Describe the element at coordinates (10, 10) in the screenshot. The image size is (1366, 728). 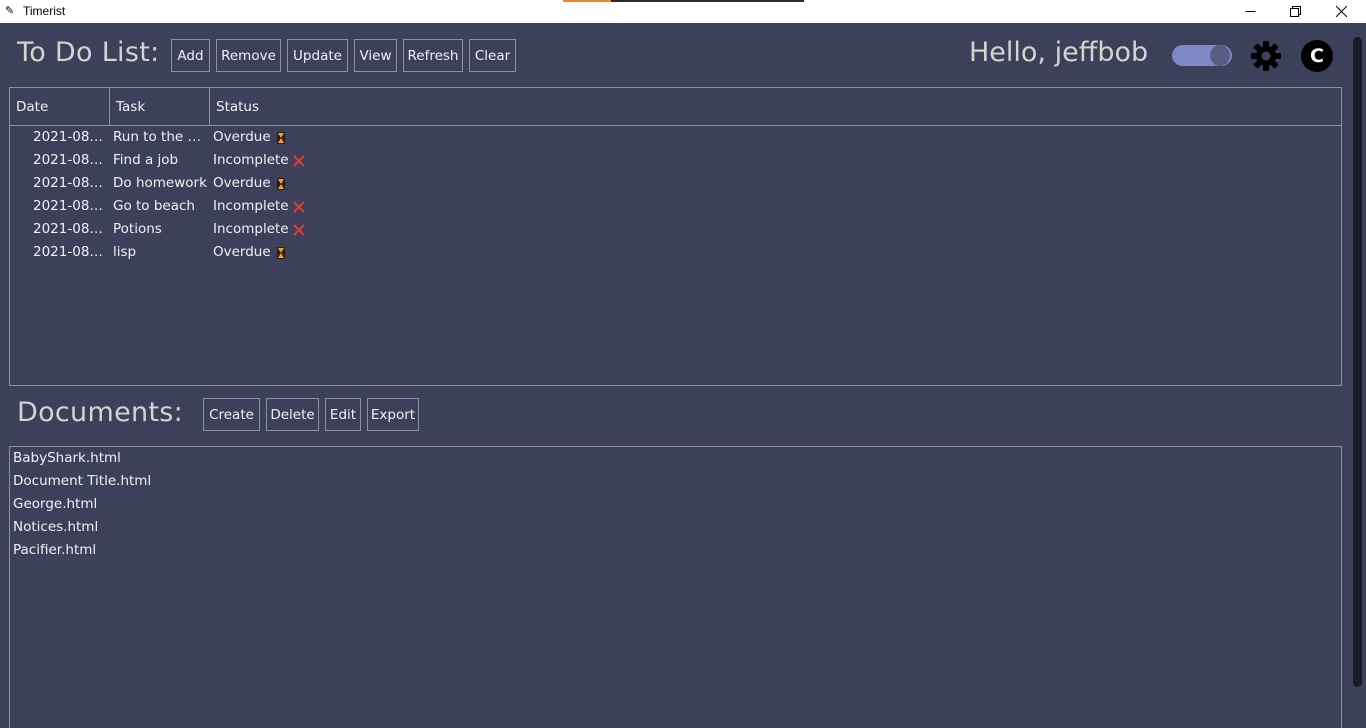
I see `pencil-icon: ✎` at that location.